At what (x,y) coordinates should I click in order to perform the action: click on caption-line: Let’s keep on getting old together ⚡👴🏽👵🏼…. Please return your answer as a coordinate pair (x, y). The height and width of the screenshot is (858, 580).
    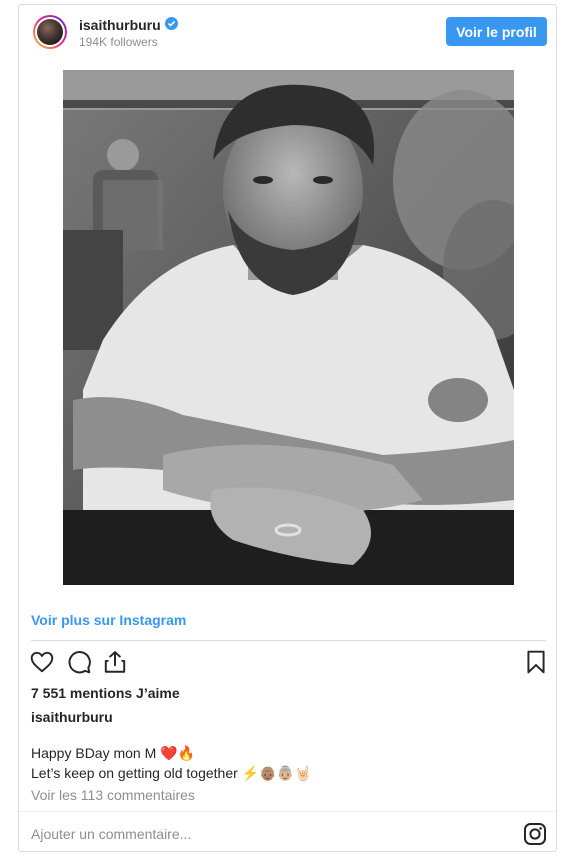
    Looking at the image, I should click on (171, 773).